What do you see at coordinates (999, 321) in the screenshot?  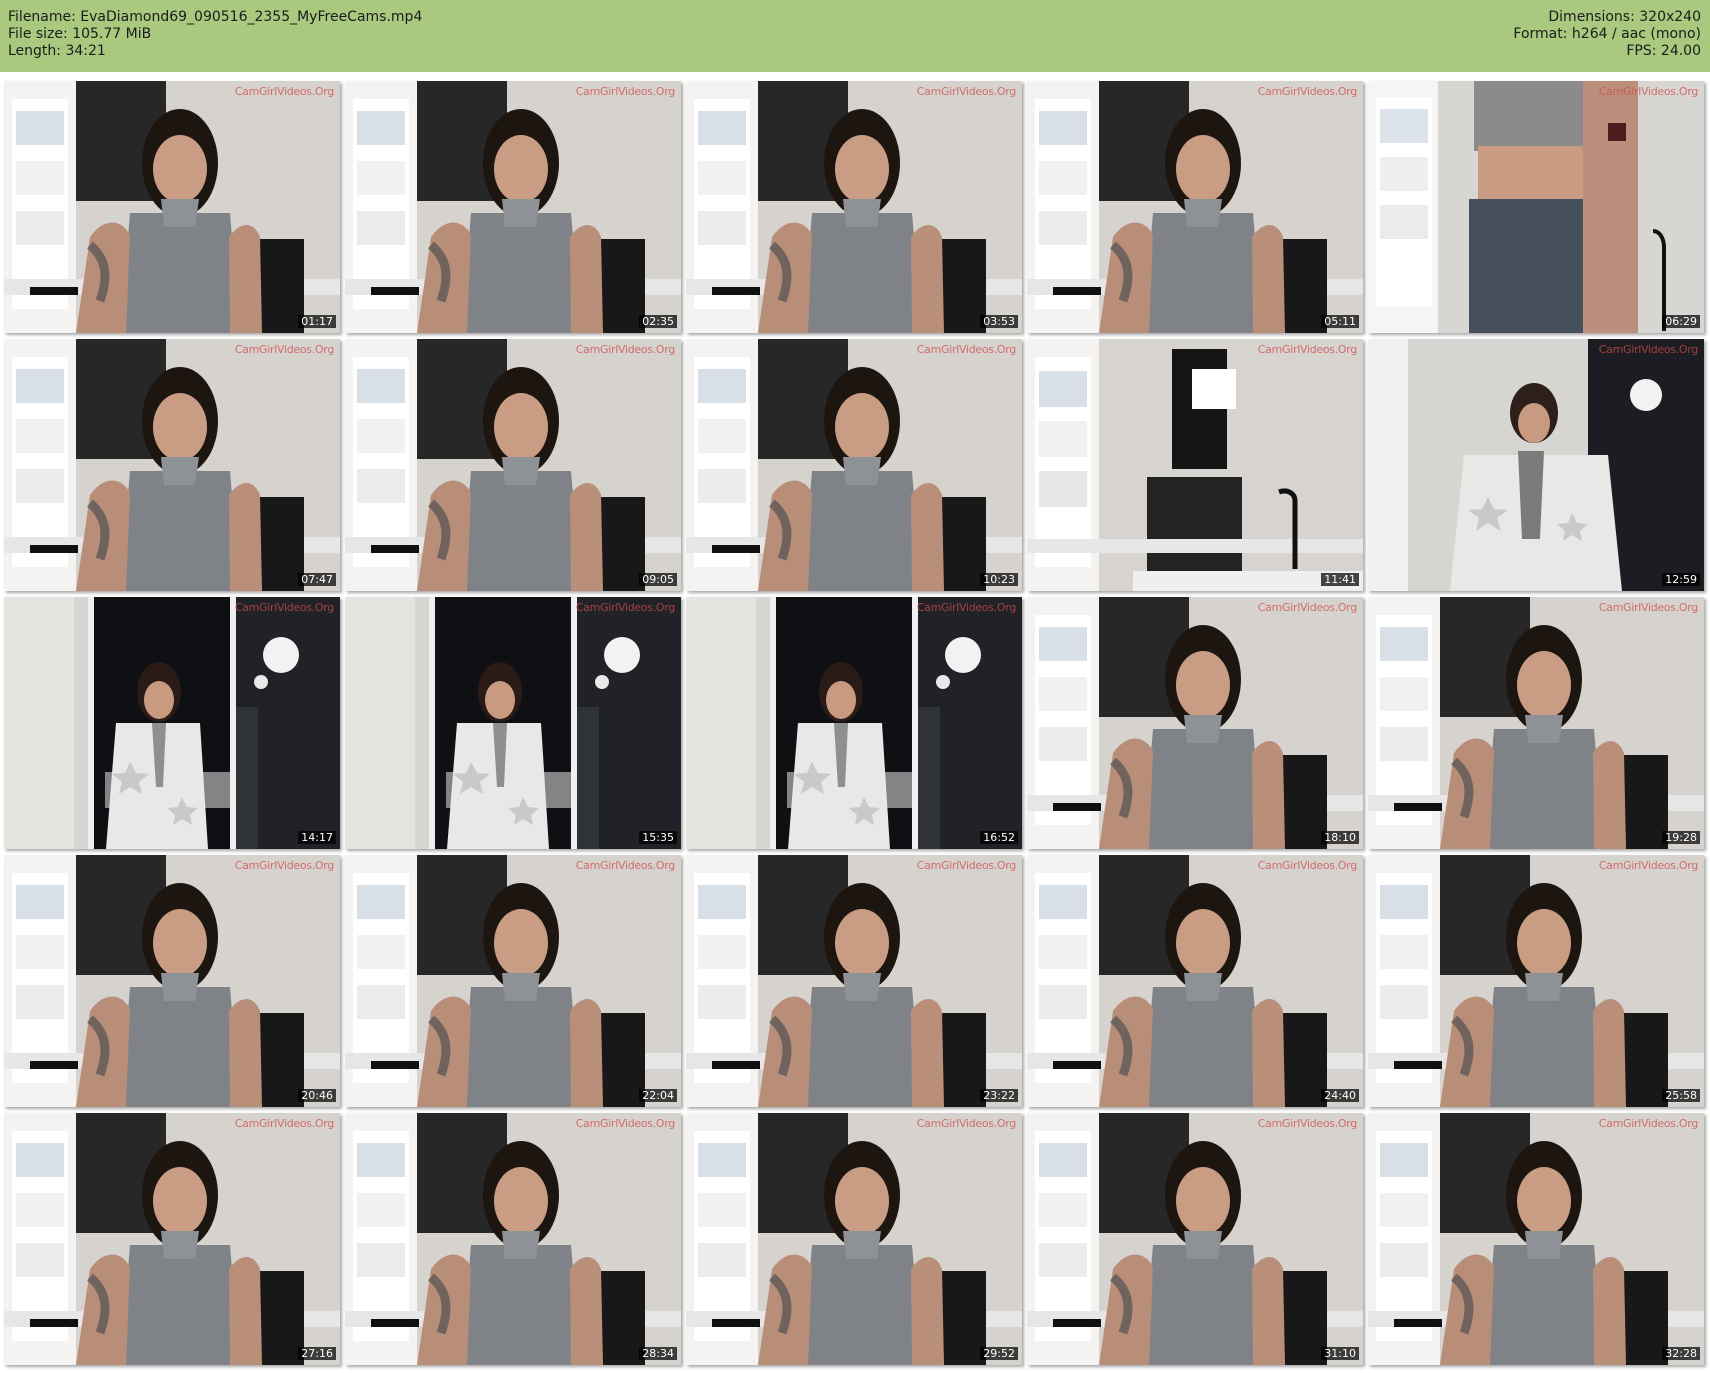 I see `timestamp-label: 03:53` at bounding box center [999, 321].